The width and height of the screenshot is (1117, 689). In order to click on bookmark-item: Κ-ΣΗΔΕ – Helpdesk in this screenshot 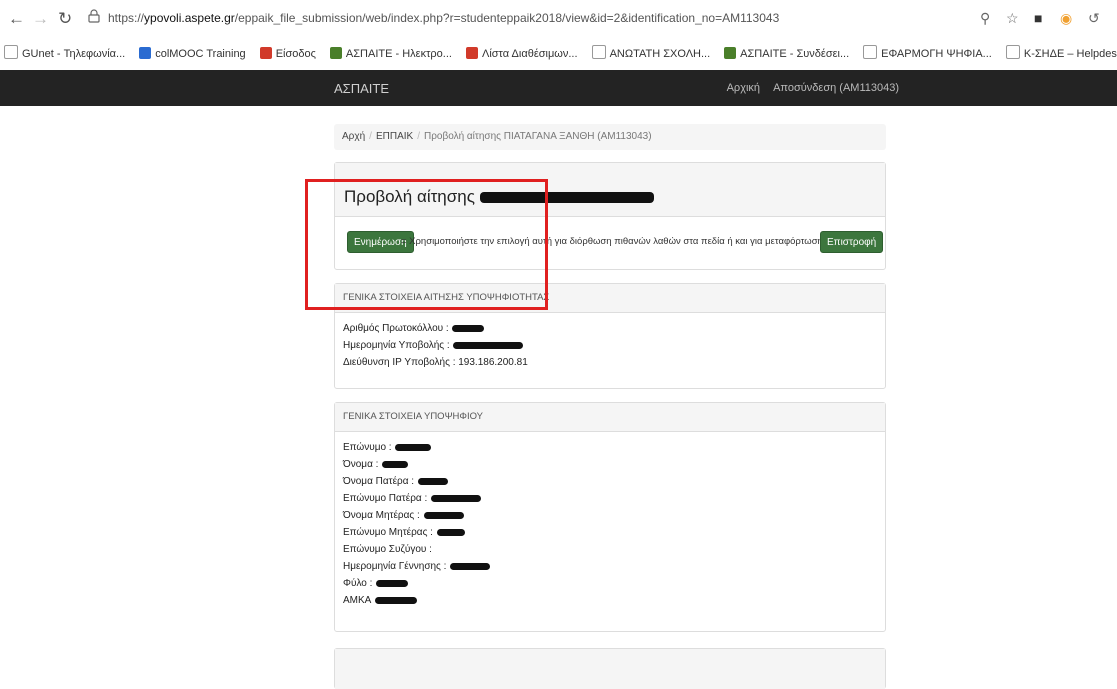, I will do `click(1061, 54)`.